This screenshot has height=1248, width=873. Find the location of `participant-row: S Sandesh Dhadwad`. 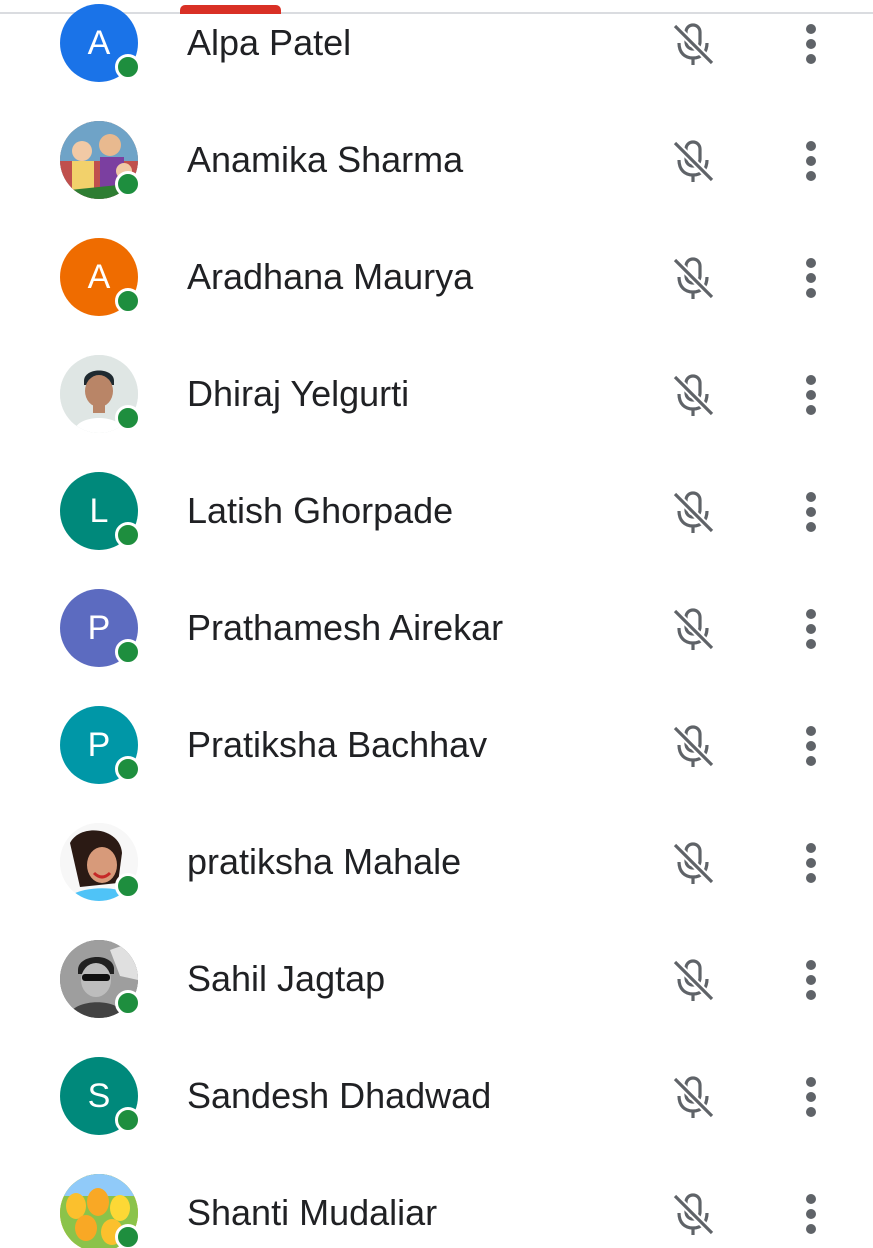

participant-row: S Sandesh Dhadwad is located at coordinates (436, 1095).